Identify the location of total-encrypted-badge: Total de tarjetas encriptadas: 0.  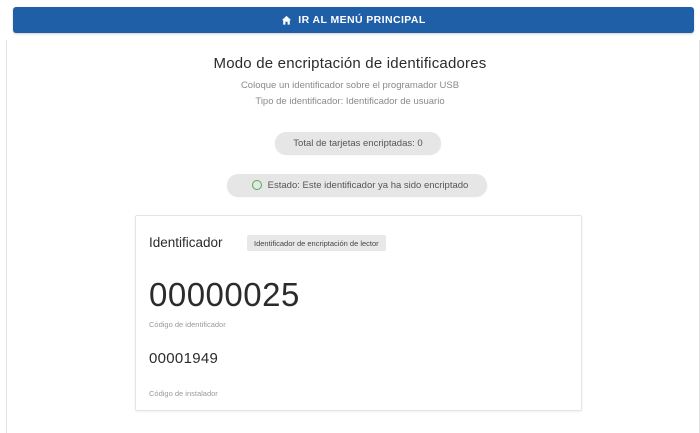
(358, 143).